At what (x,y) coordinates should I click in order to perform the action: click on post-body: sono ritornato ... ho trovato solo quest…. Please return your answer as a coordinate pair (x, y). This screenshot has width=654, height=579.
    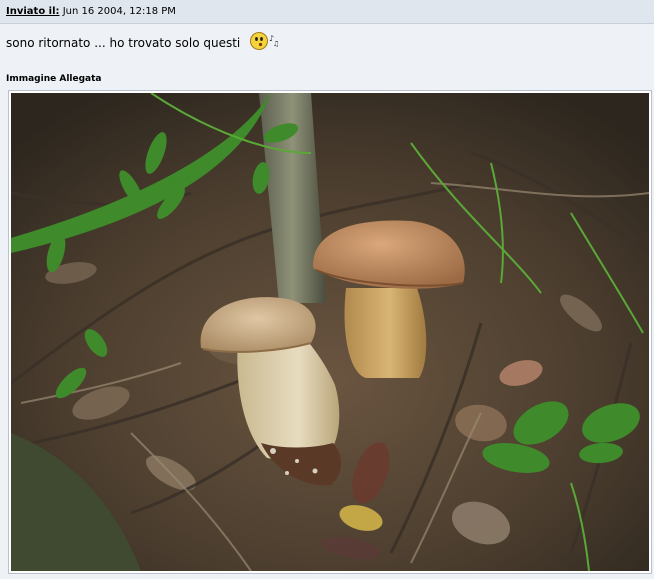
    Looking at the image, I should click on (327, 47).